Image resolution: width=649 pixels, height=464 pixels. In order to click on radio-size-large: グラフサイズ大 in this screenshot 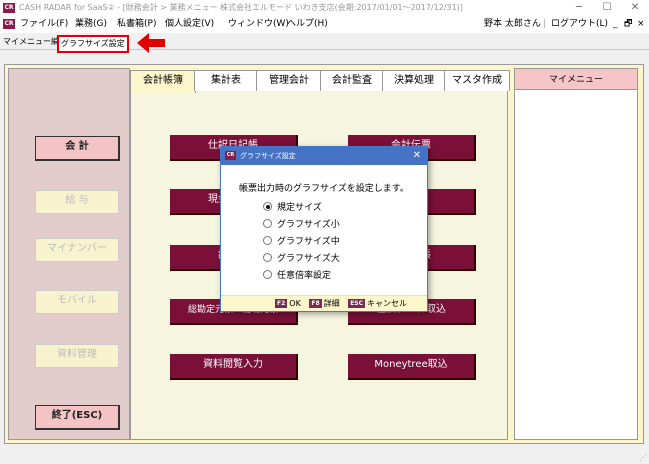, I will do `click(301, 259)`.